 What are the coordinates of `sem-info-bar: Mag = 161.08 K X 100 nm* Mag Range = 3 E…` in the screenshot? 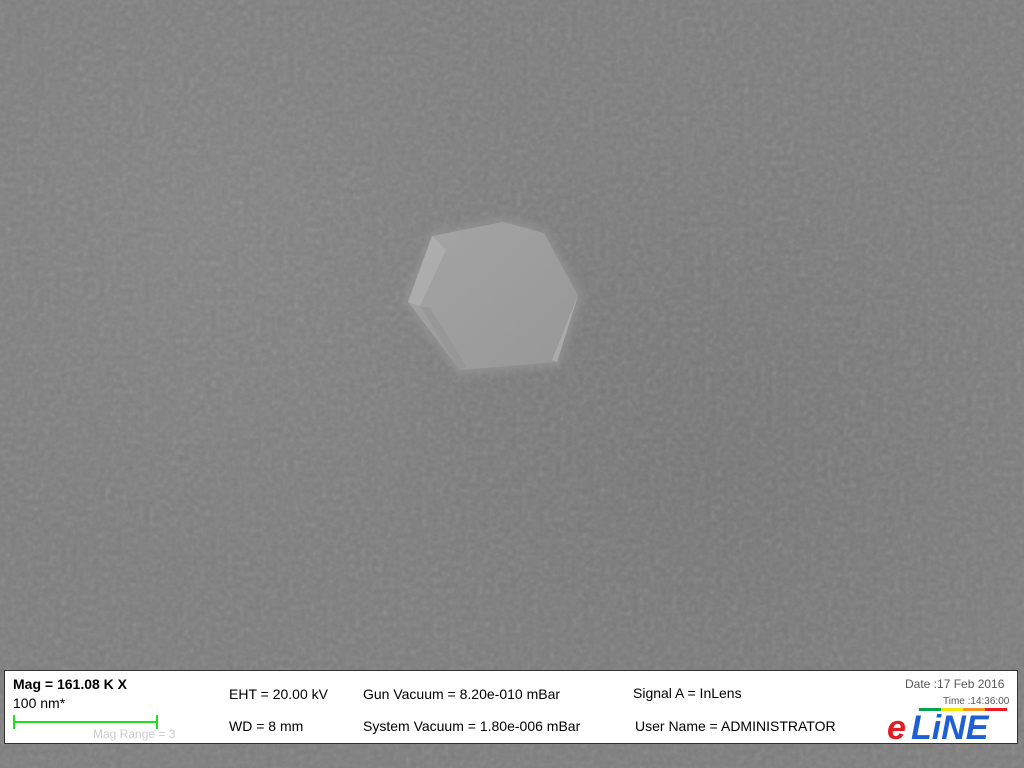 It's located at (511, 707).